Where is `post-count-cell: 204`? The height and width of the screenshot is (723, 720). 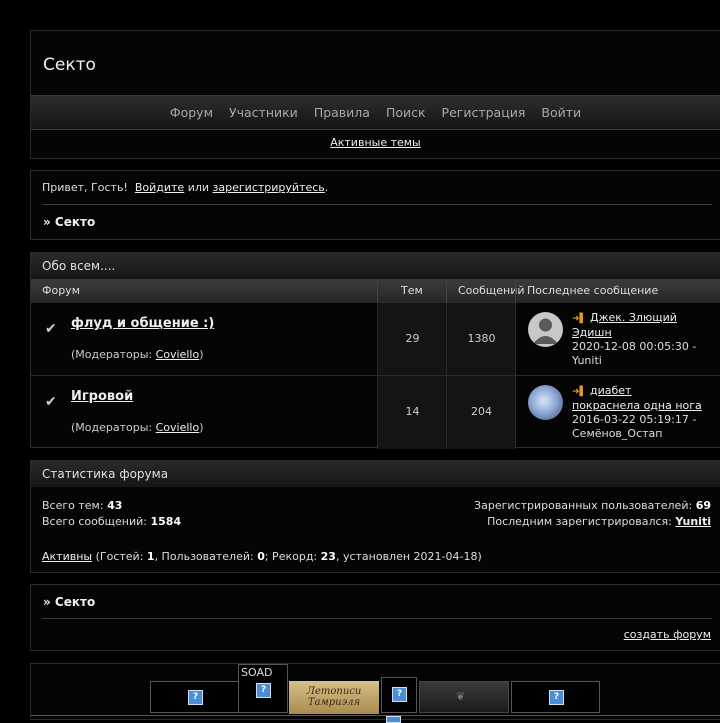 post-count-cell: 204 is located at coordinates (481, 412).